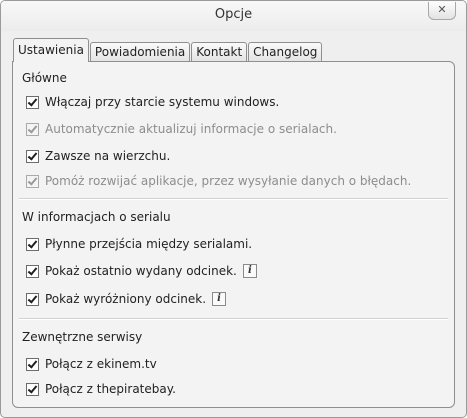  What do you see at coordinates (82, 337) in the screenshot?
I see `section-title-external: Zewnętrzne serwisy` at bounding box center [82, 337].